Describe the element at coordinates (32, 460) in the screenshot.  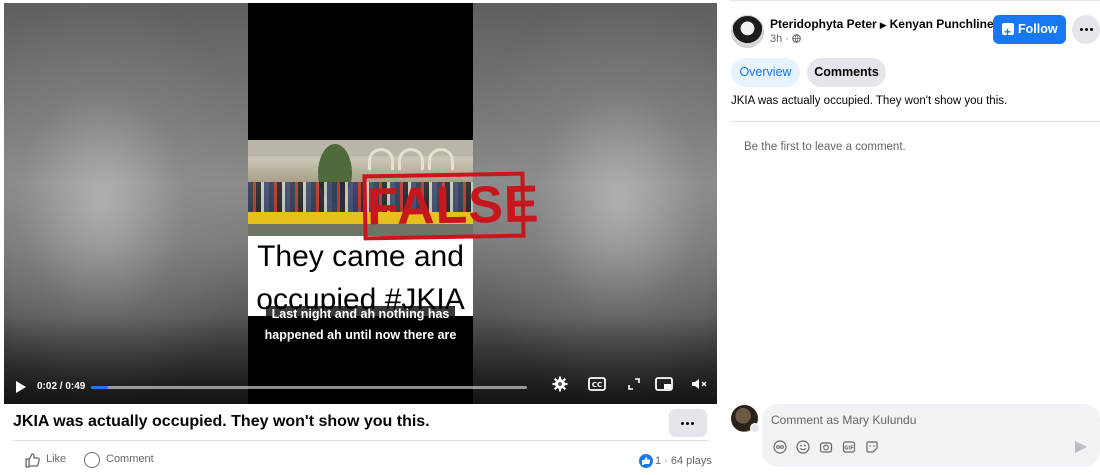
I see `like-icon` at that location.